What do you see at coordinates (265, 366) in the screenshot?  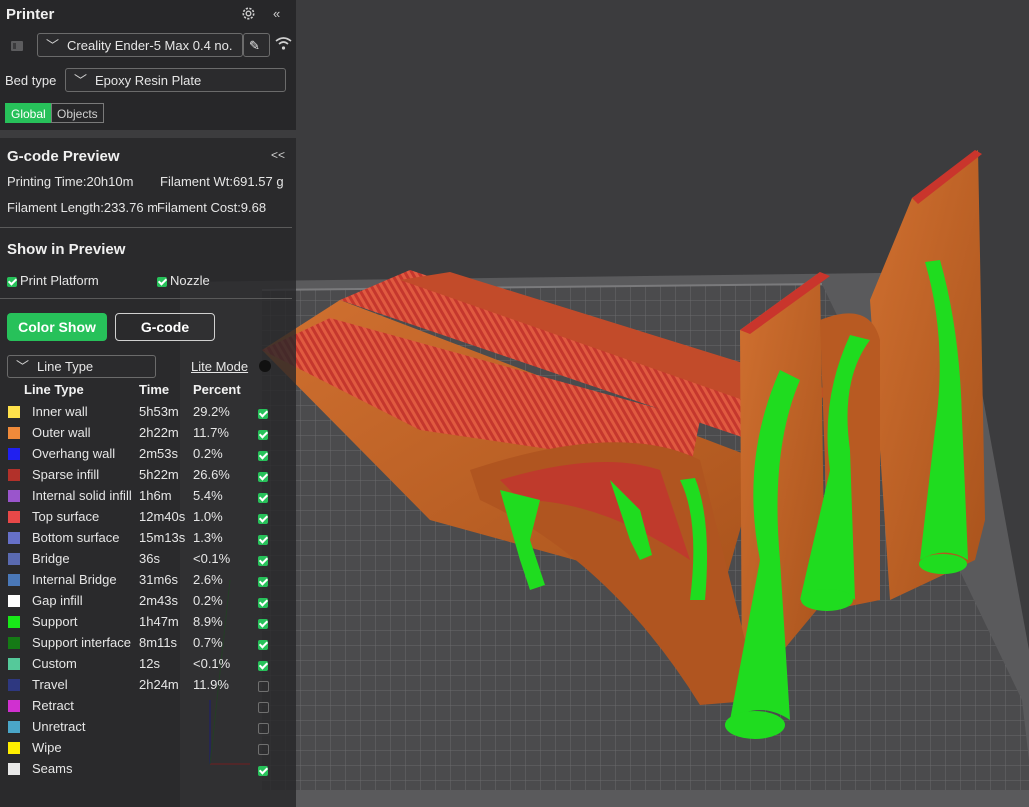 I see `lite-mode-dot` at bounding box center [265, 366].